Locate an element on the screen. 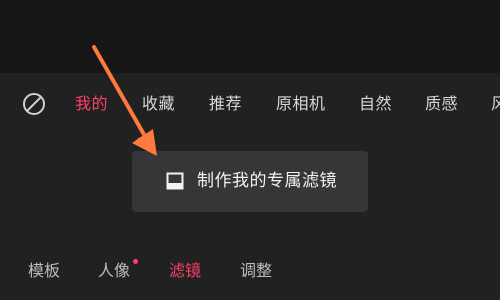 The width and height of the screenshot is (500, 300). category-natural: 自然 is located at coordinates (375, 104).